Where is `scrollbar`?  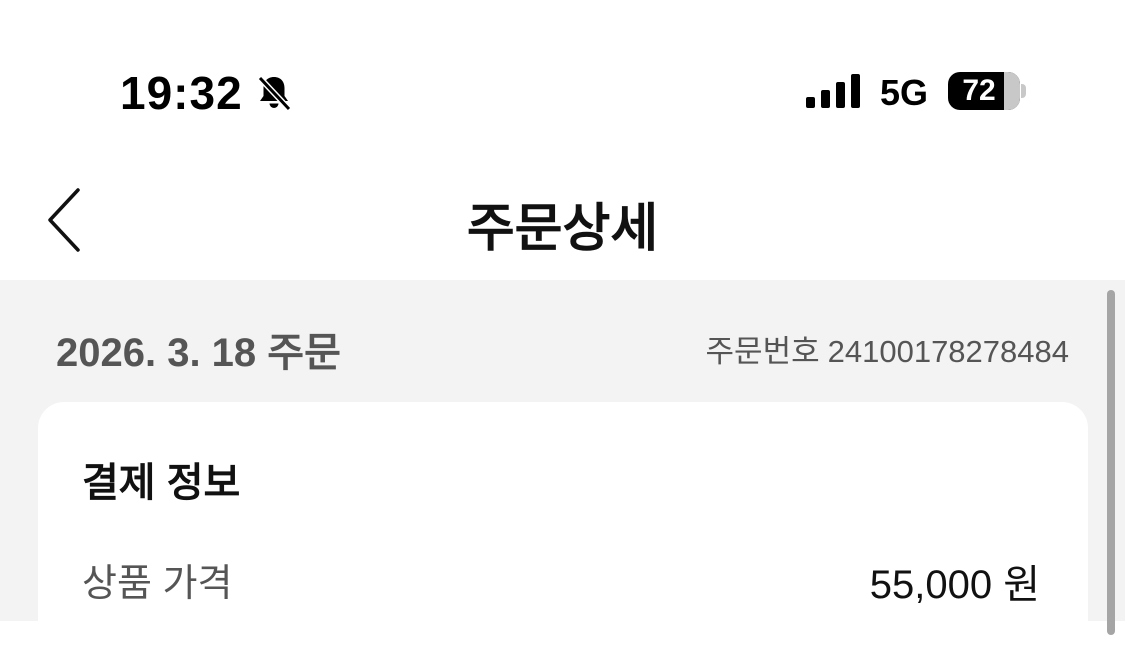
scrollbar is located at coordinates (1111, 462).